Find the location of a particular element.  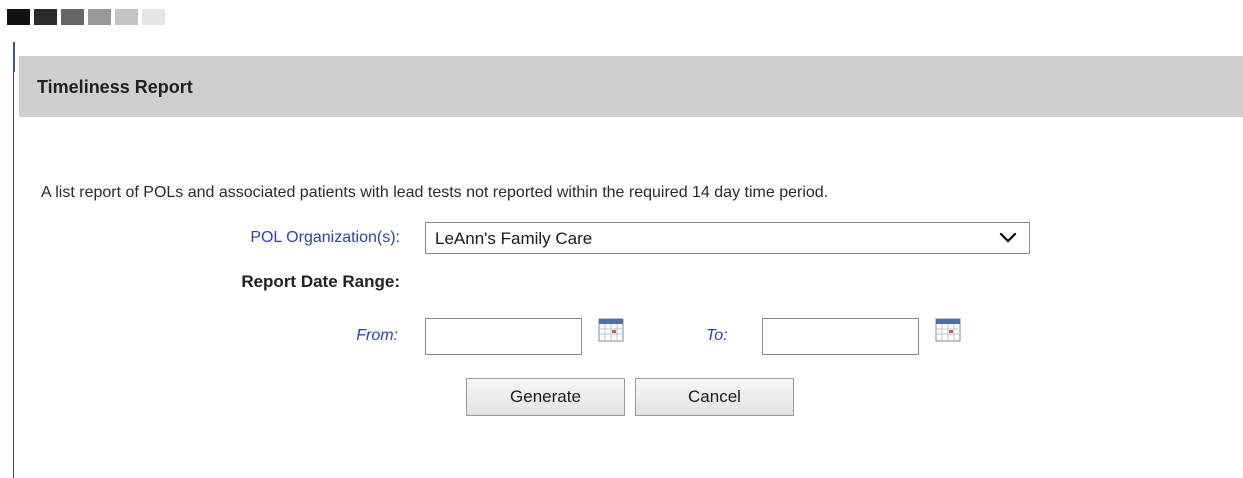

generate-button: Generate is located at coordinates (545, 397).